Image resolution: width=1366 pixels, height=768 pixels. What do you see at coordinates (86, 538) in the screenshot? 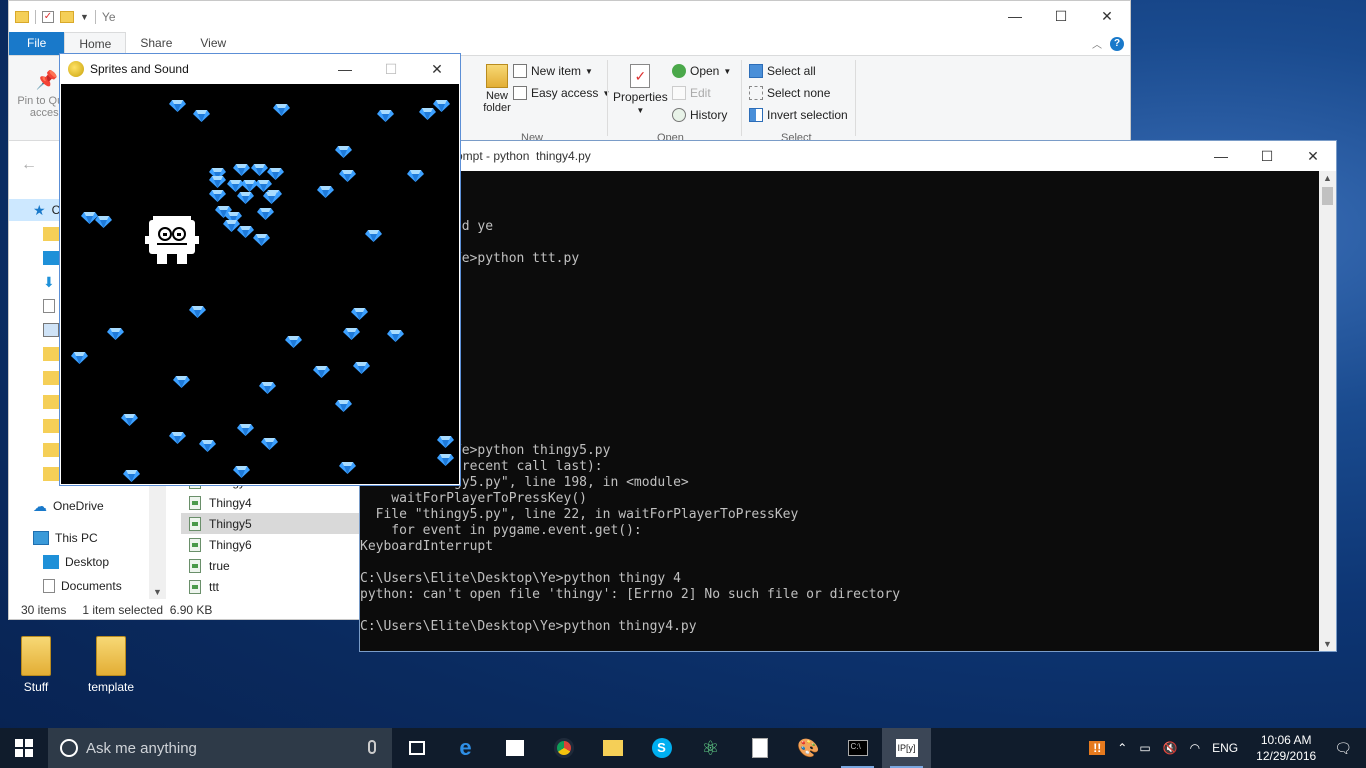
I see `nav-item-this-pc: This PC` at bounding box center [86, 538].